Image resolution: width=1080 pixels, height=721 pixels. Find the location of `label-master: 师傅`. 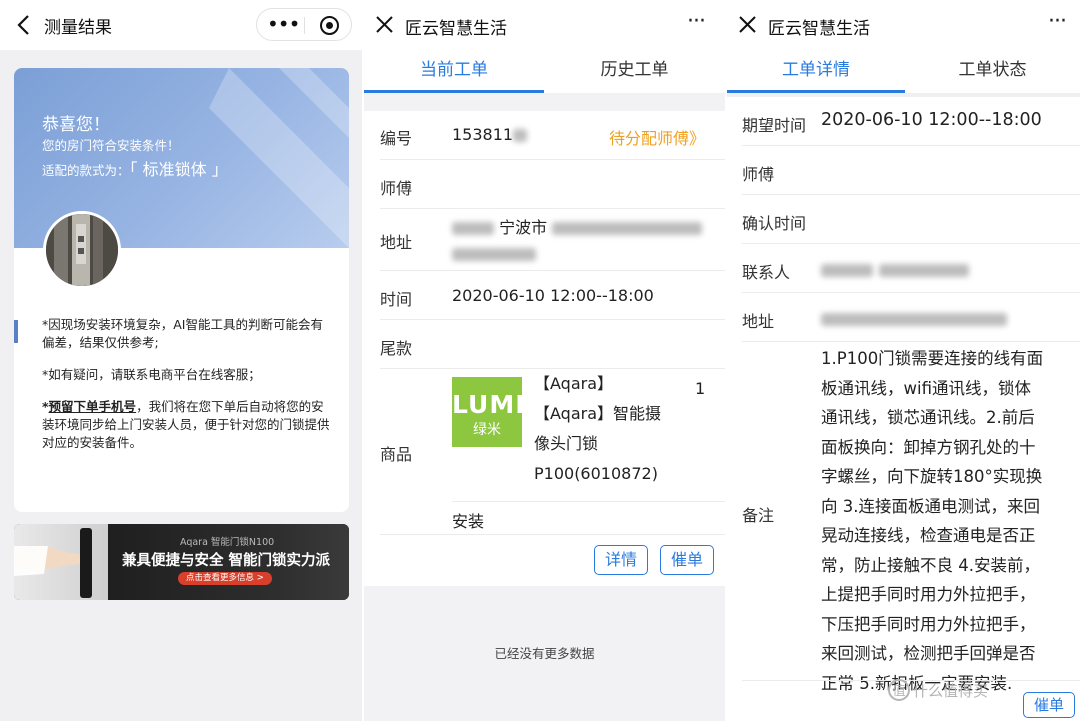

label-master: 师傅 is located at coordinates (758, 174).